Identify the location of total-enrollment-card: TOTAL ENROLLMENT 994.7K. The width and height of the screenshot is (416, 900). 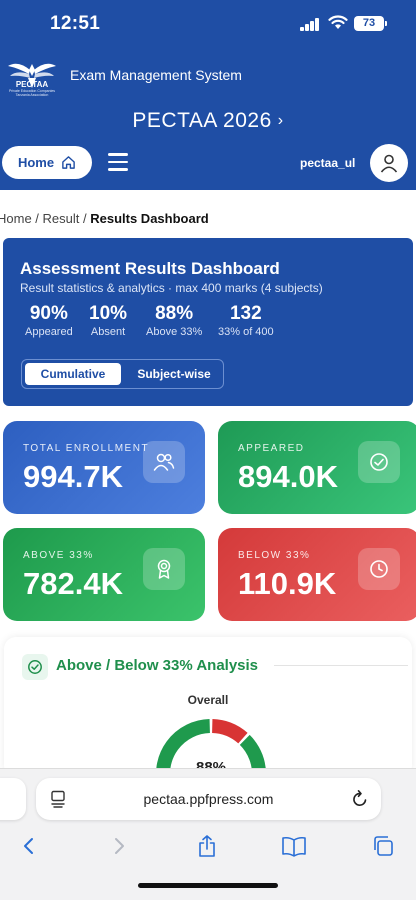
(104, 467).